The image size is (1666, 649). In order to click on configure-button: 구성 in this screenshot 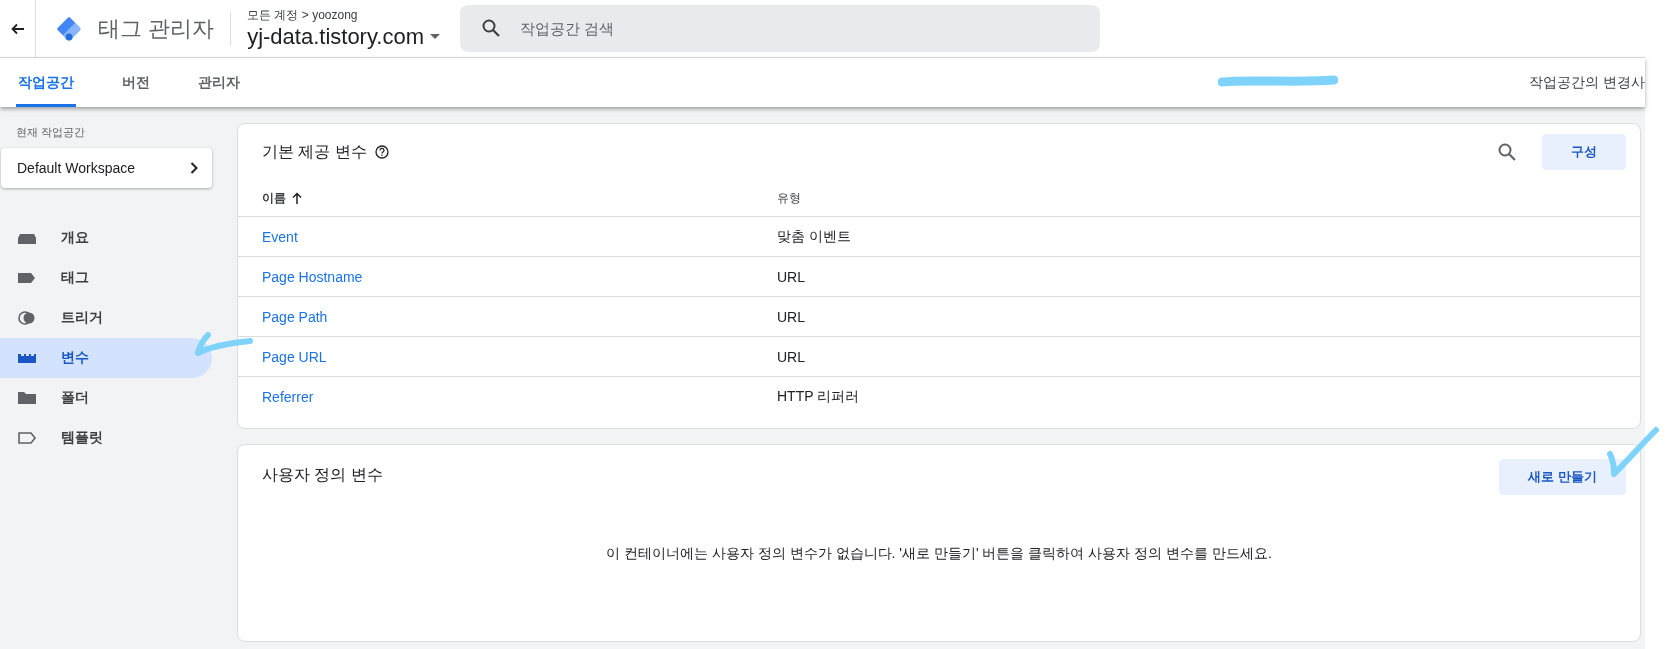, I will do `click(1584, 152)`.